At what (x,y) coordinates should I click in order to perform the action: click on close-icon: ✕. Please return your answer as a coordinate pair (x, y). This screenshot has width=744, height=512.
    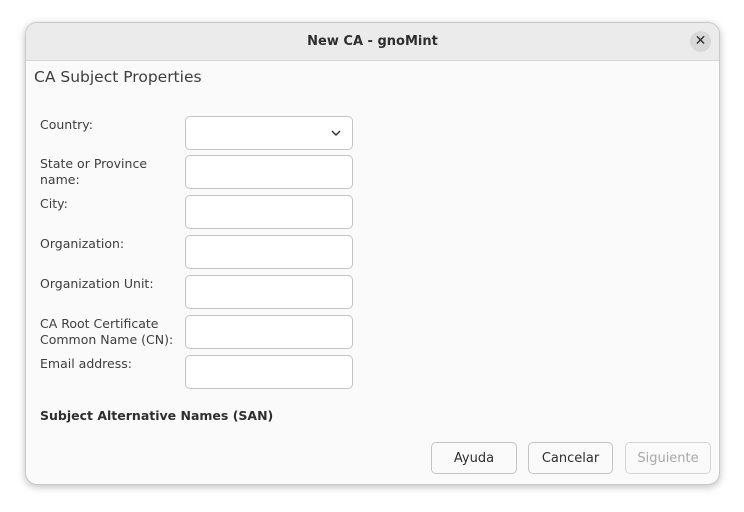
    Looking at the image, I should click on (700, 41).